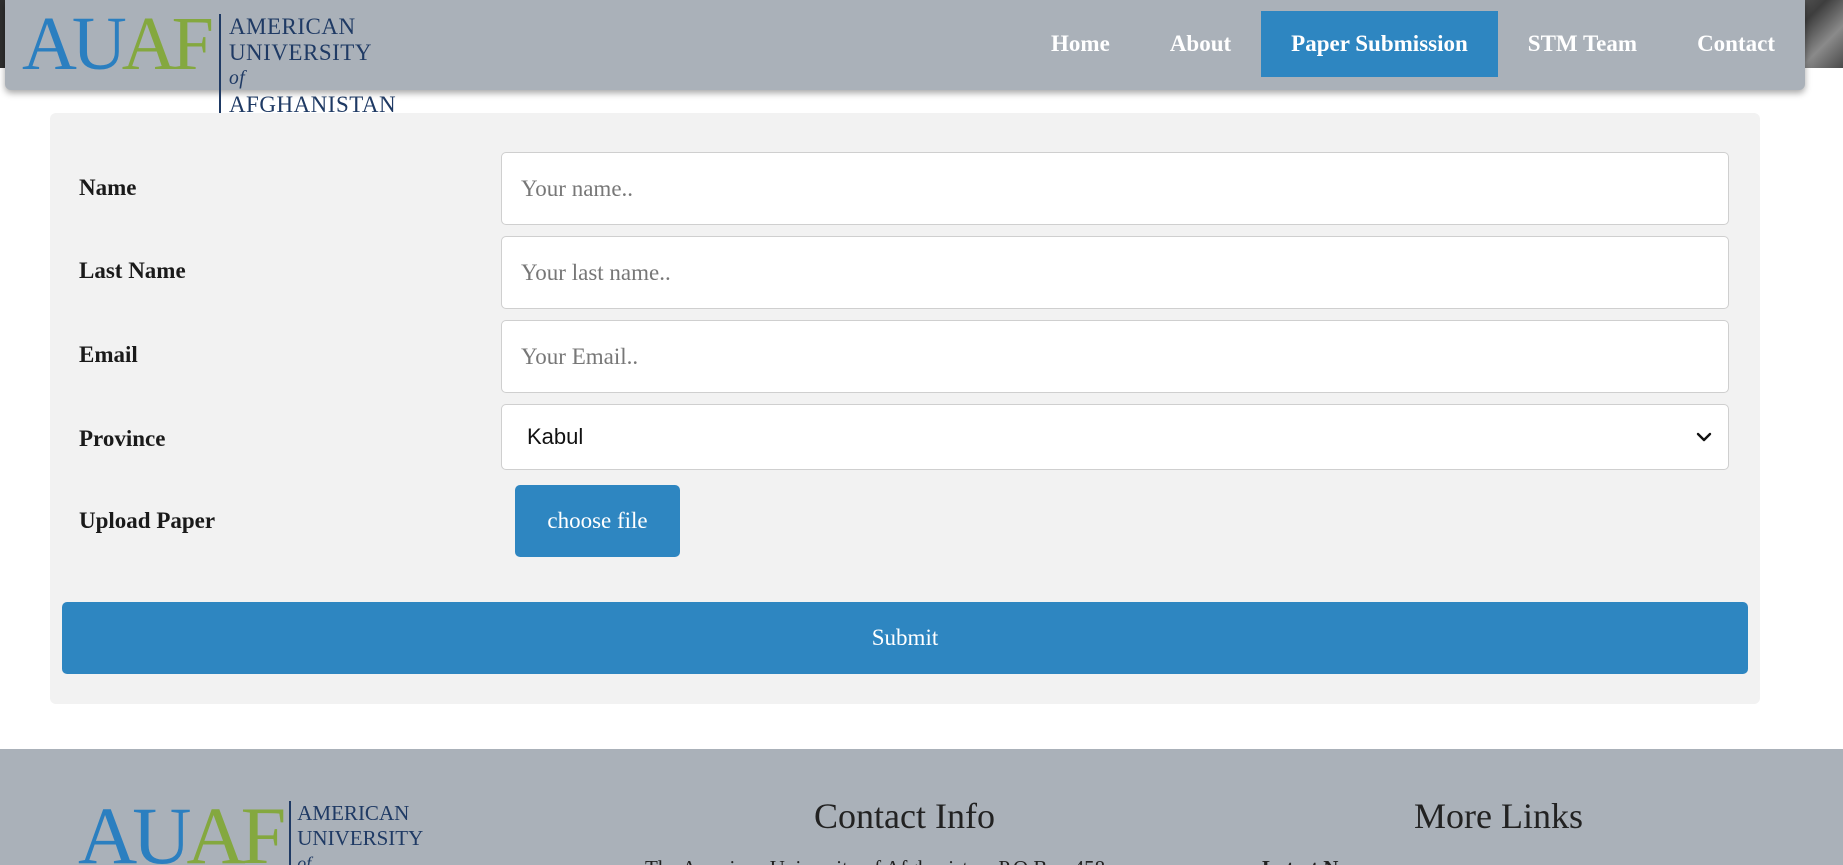 The width and height of the screenshot is (1843, 865). I want to click on submit-button: Submit, so click(905, 638).